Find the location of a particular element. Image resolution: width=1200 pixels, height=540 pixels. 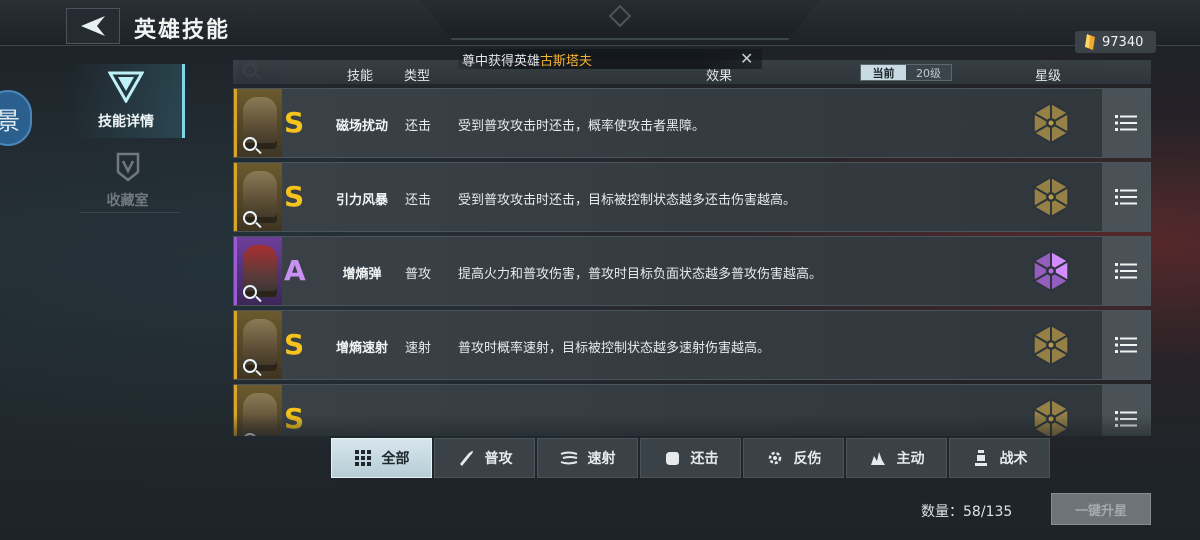

filter-tabs: 全部 普攻 速射 还击 反伤 主动 战术 is located at coordinates (691, 458).